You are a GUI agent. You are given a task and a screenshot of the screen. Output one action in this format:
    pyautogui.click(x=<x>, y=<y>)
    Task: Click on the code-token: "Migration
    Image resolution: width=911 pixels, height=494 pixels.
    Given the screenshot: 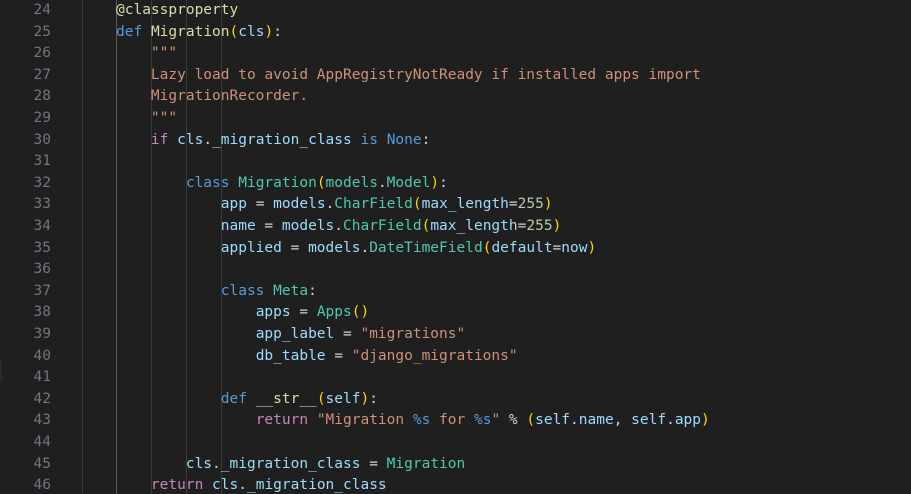 What is the action you would take?
    pyautogui.click(x=364, y=420)
    